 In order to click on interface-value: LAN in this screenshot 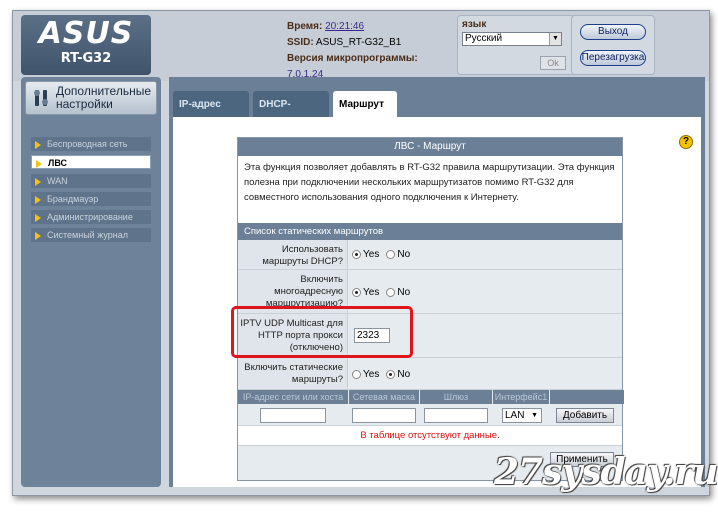, I will do `click(515, 415)`.